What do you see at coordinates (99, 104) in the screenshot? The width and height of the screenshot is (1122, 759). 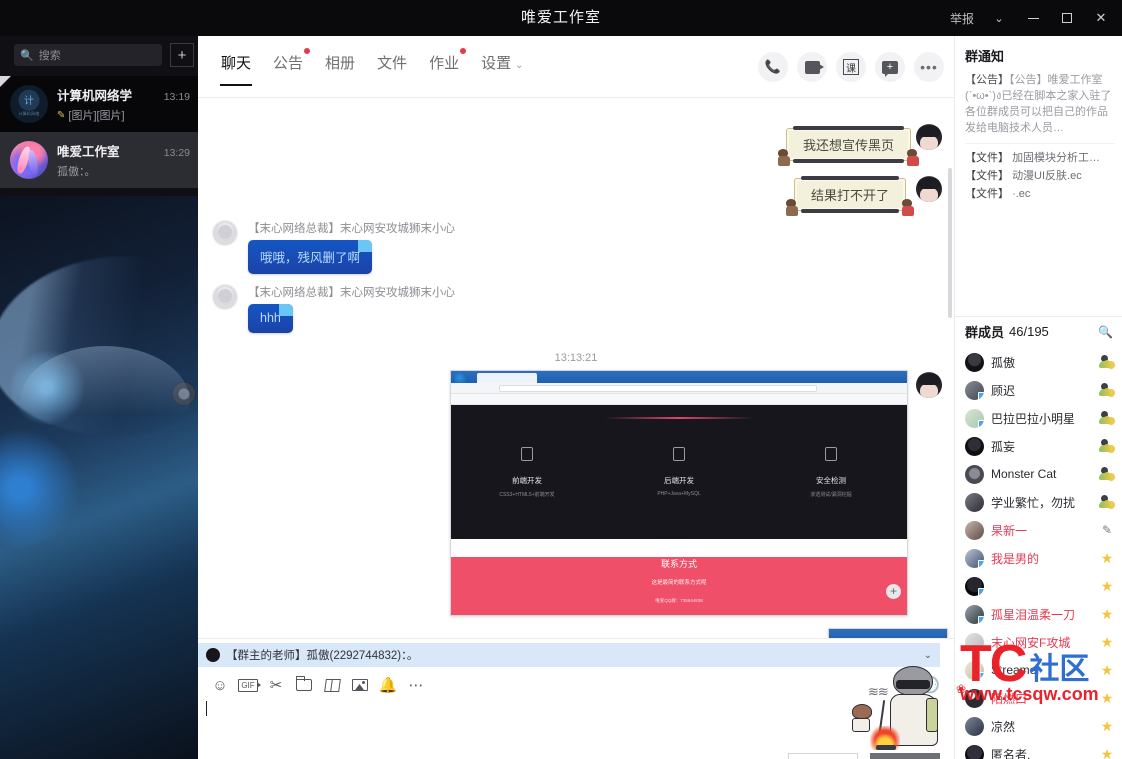 I see `chat-list-item: 计算机网络学 13:19 ✎ [图片][图片]` at bounding box center [99, 104].